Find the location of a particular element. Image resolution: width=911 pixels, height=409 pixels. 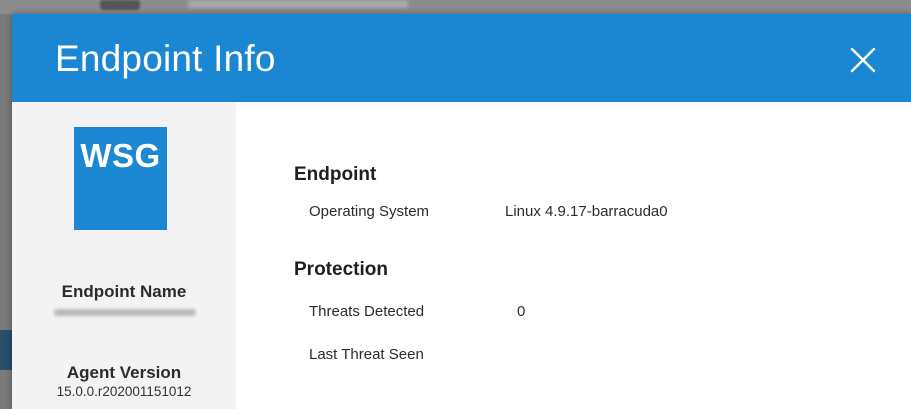

wsg-logo: WSG is located at coordinates (120, 178).